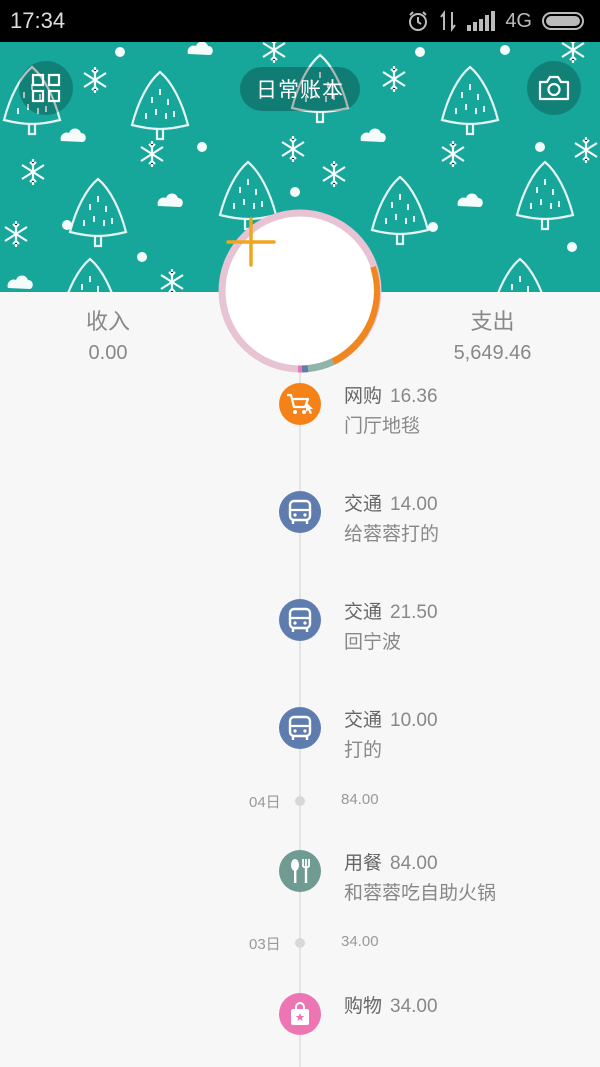 This screenshot has width=600, height=1067. Describe the element at coordinates (251, 242) in the screenshot. I see `plus-icon` at that location.